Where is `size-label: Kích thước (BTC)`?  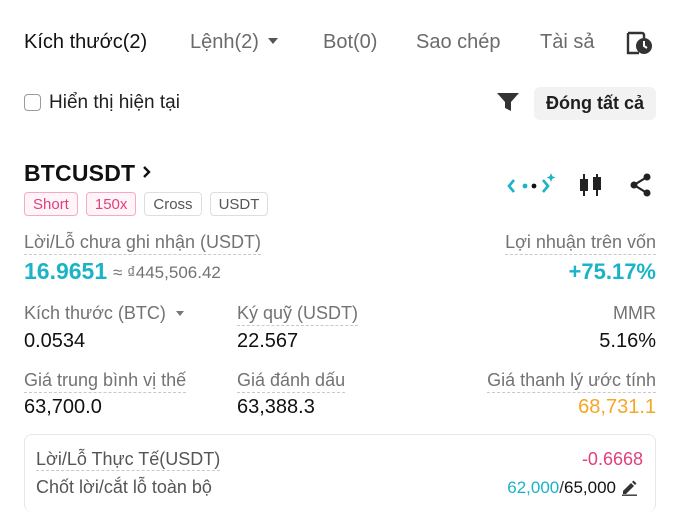
size-label: Kích thước (BTC) is located at coordinates (104, 314).